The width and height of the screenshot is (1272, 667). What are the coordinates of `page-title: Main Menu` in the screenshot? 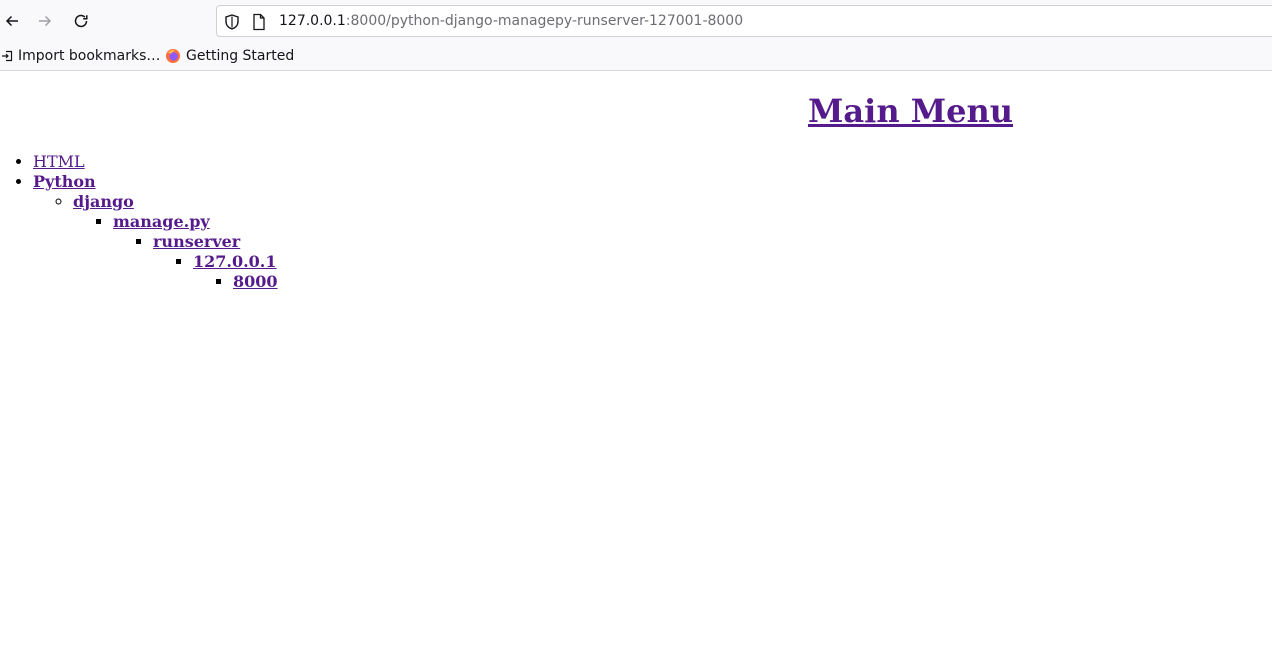 It's located at (910, 111).